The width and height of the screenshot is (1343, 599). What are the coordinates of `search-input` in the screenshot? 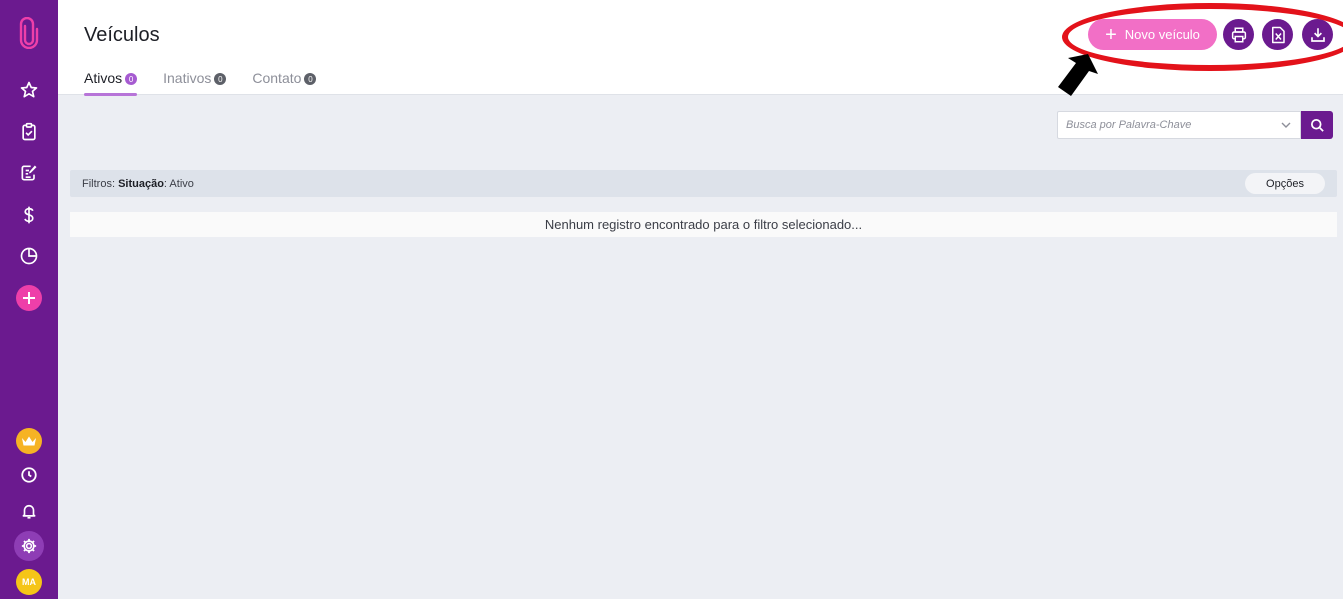 It's located at (1165, 125).